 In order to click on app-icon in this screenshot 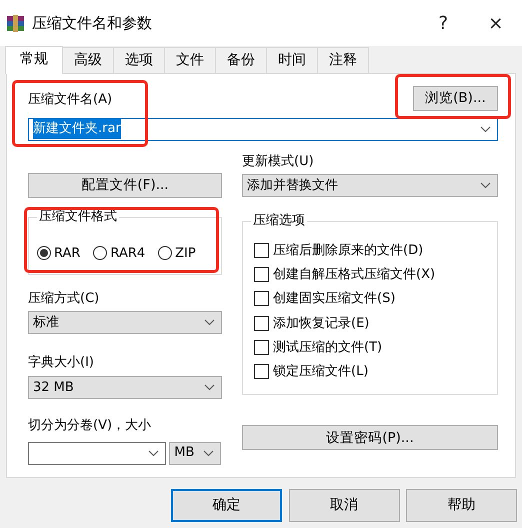, I will do `click(15, 23)`.